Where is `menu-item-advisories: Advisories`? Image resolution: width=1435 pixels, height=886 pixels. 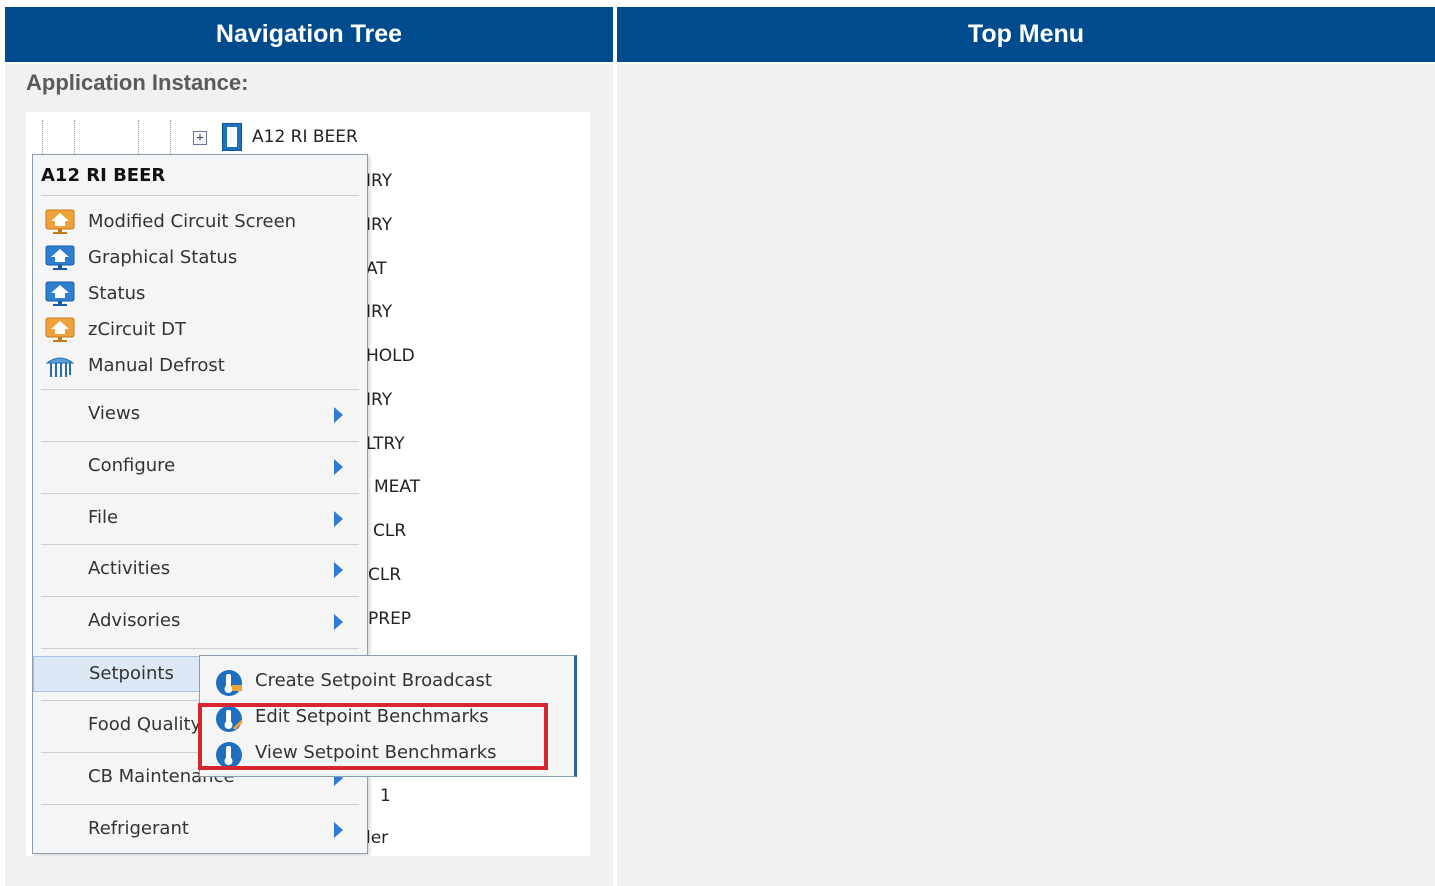 menu-item-advisories: Advisories is located at coordinates (200, 622).